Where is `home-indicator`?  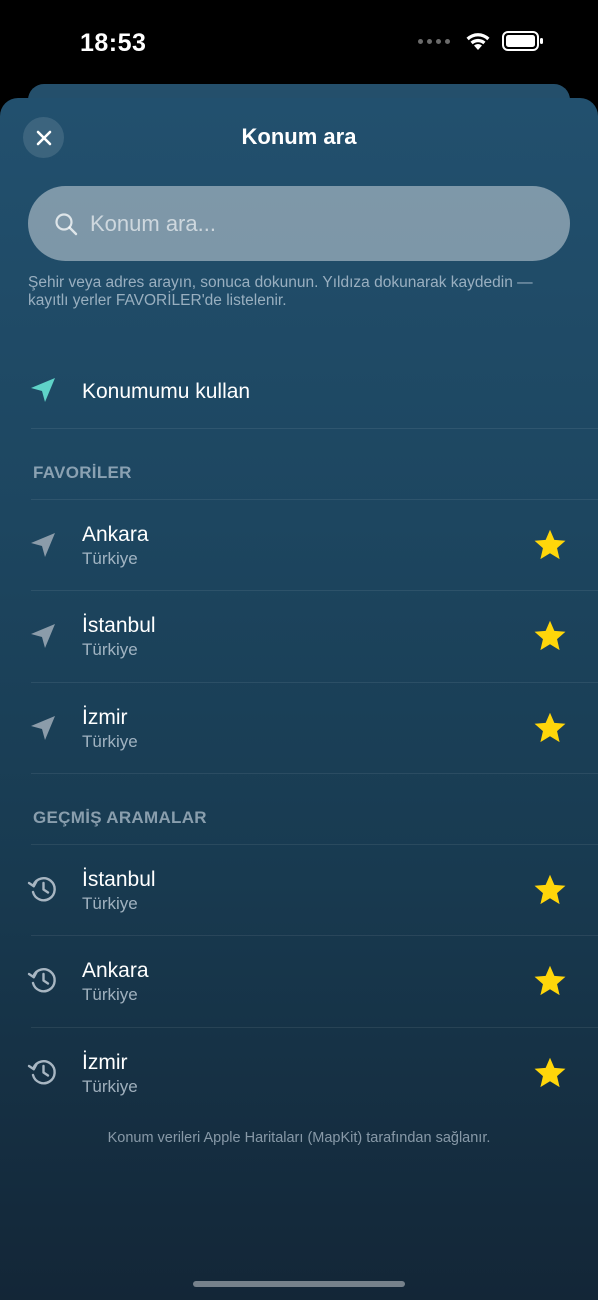 home-indicator is located at coordinates (299, 1284).